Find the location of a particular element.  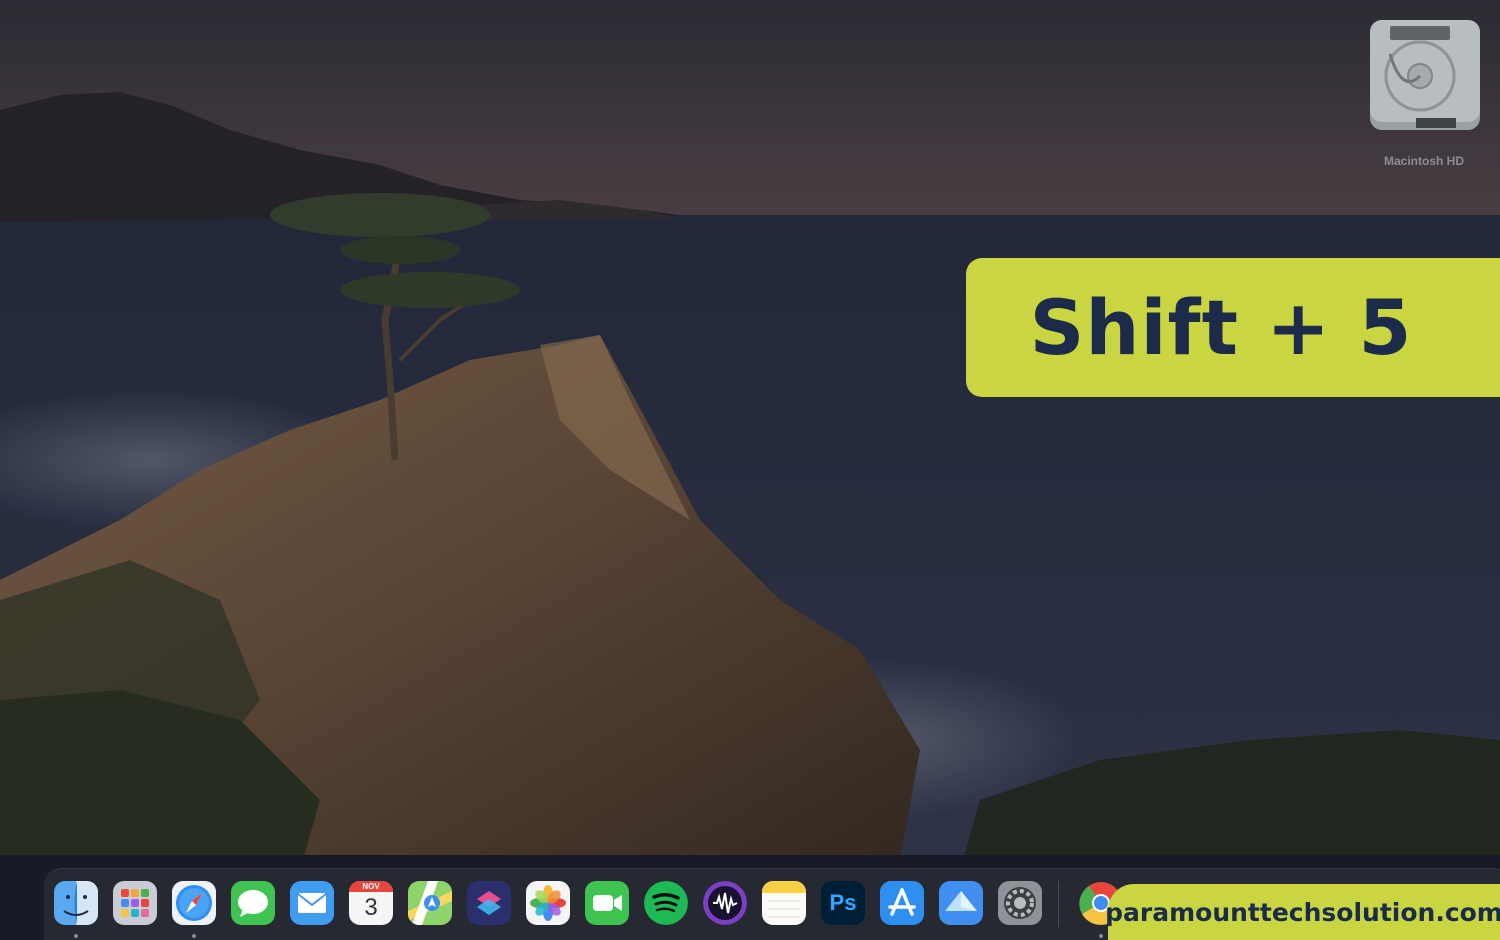

launchpad-icon is located at coordinates (135, 903).